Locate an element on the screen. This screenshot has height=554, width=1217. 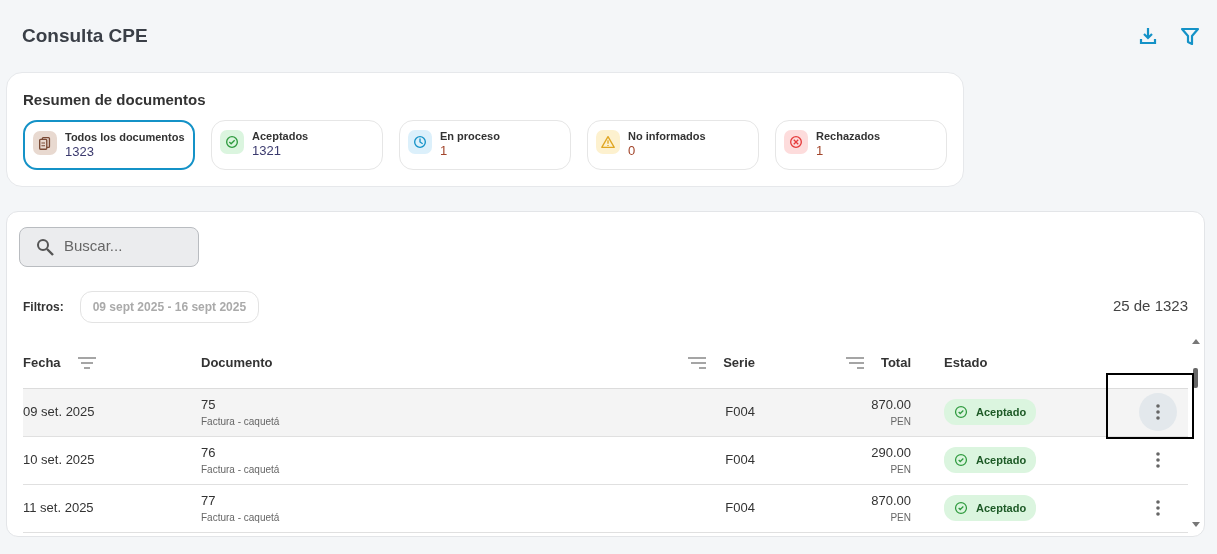
download-icon is located at coordinates (1148, 36).